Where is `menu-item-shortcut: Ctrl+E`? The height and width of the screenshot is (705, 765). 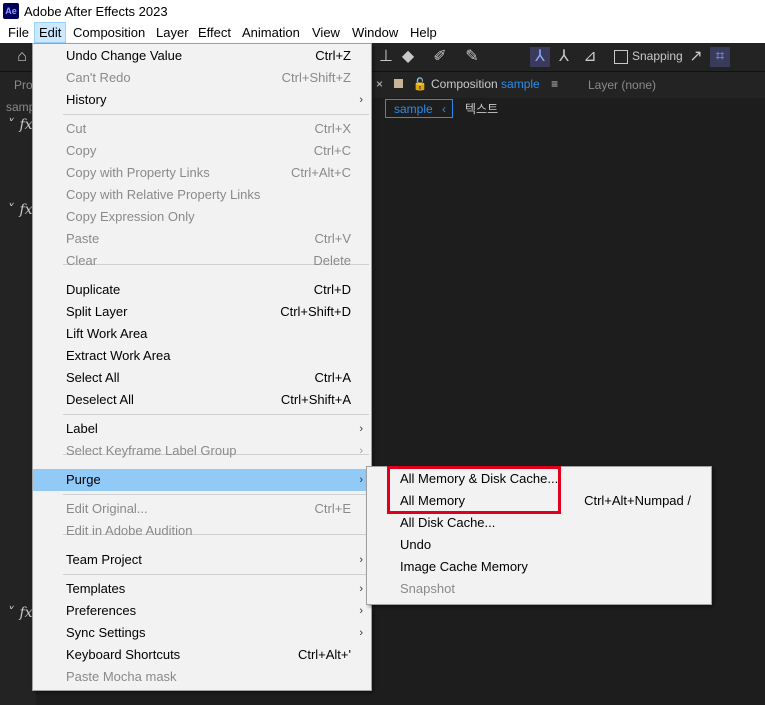 menu-item-shortcut: Ctrl+E is located at coordinates (332, 508).